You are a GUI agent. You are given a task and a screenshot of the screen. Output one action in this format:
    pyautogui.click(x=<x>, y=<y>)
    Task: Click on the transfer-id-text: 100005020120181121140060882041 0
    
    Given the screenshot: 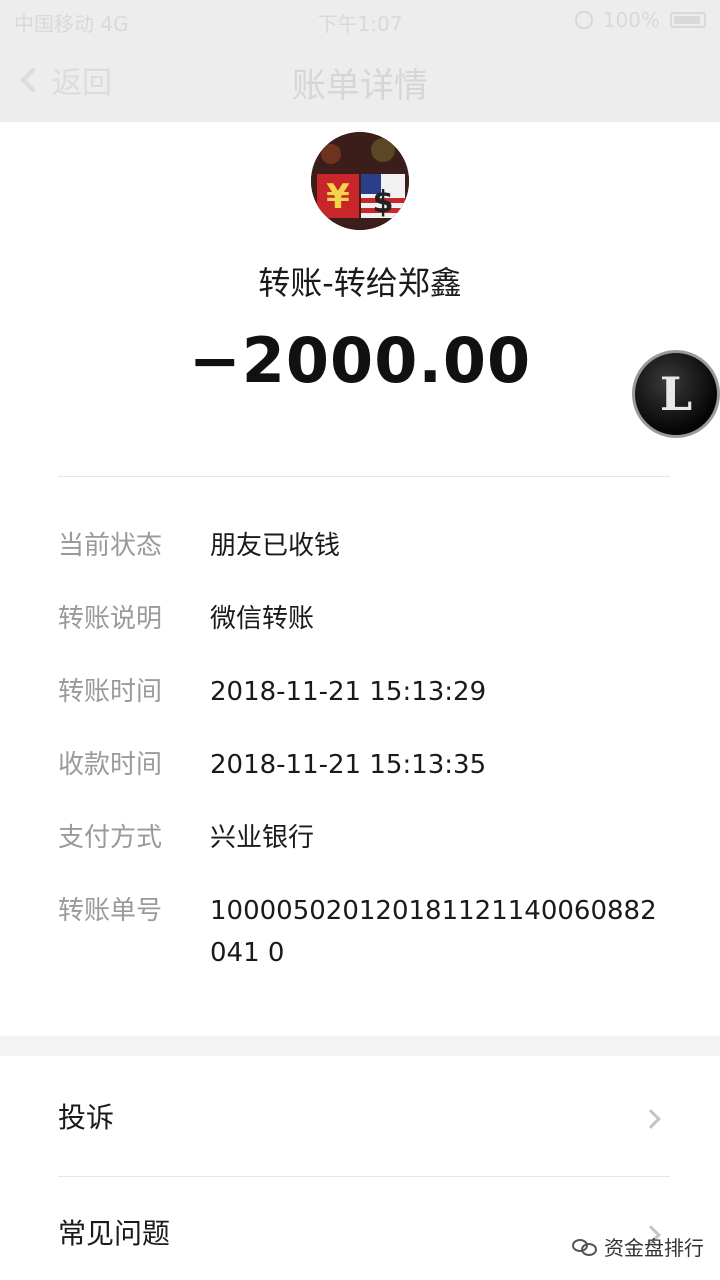 What is the action you would take?
    pyautogui.click(x=433, y=932)
    